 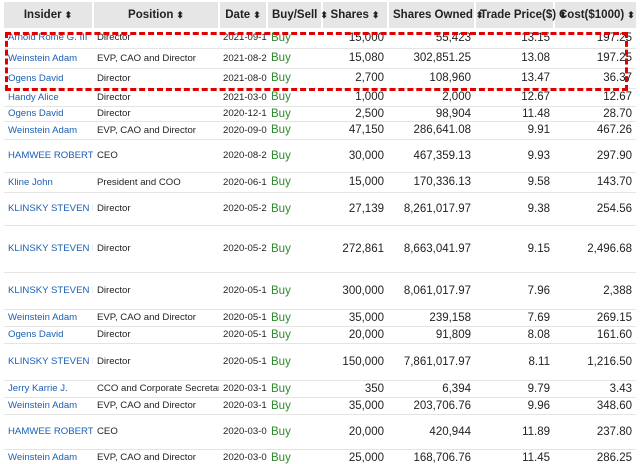 I want to click on date-cell: 2020-05-27, so click(x=243, y=209).